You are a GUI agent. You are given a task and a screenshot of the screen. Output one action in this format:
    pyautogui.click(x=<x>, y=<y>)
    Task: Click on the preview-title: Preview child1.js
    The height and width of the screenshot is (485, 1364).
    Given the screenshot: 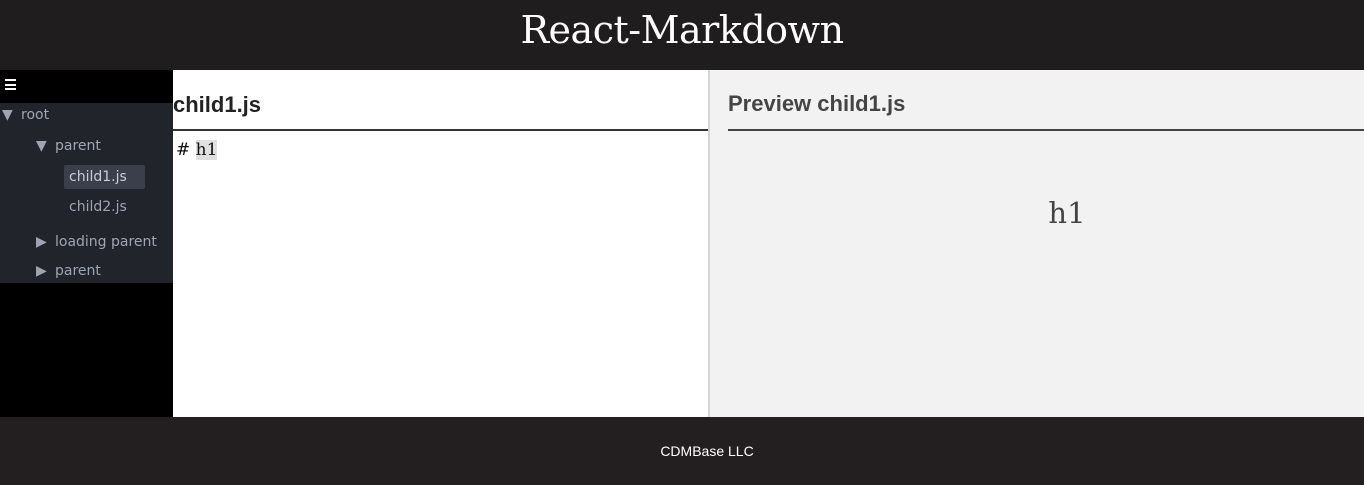 What is the action you would take?
    pyautogui.click(x=817, y=103)
    